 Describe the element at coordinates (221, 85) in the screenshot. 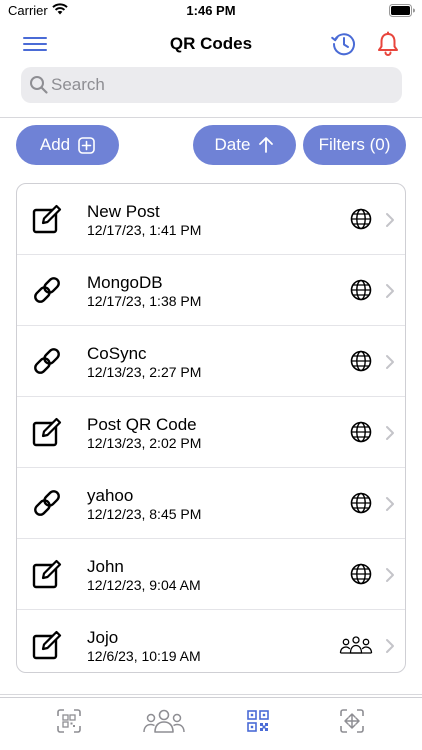

I see `search-input` at that location.